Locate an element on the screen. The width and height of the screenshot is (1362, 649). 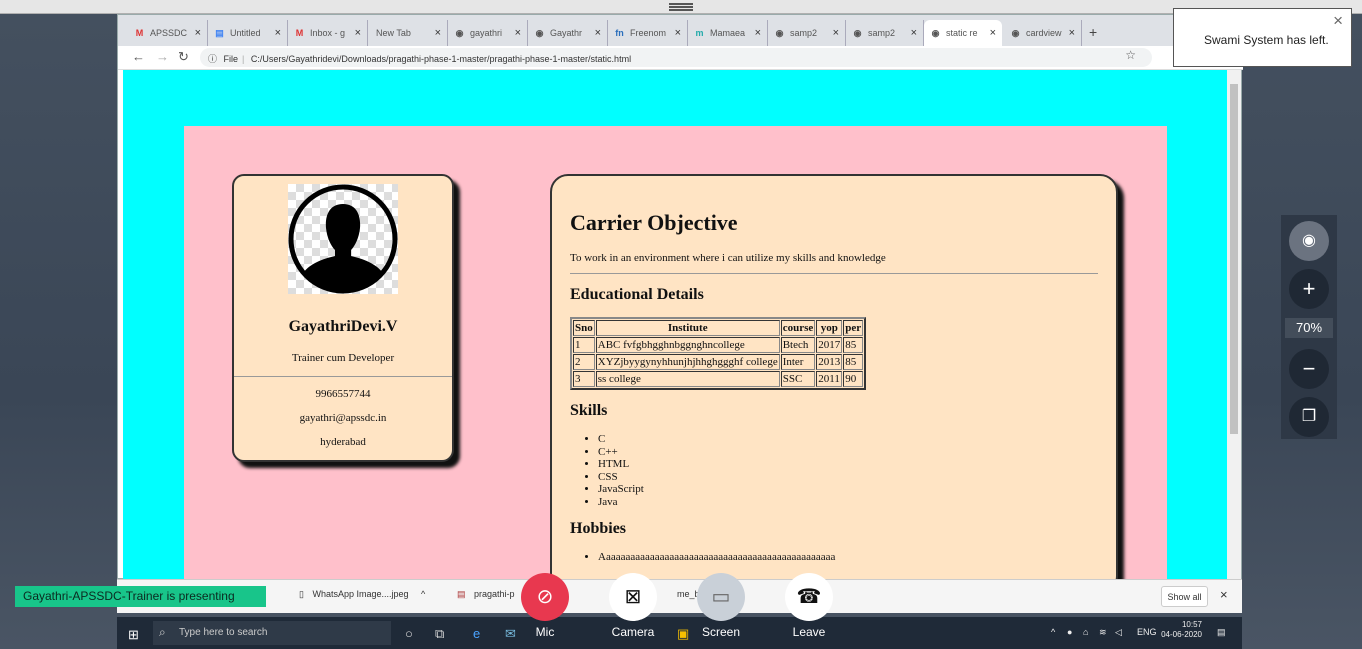
tab-label: New Tab is located at coordinates (393, 33).